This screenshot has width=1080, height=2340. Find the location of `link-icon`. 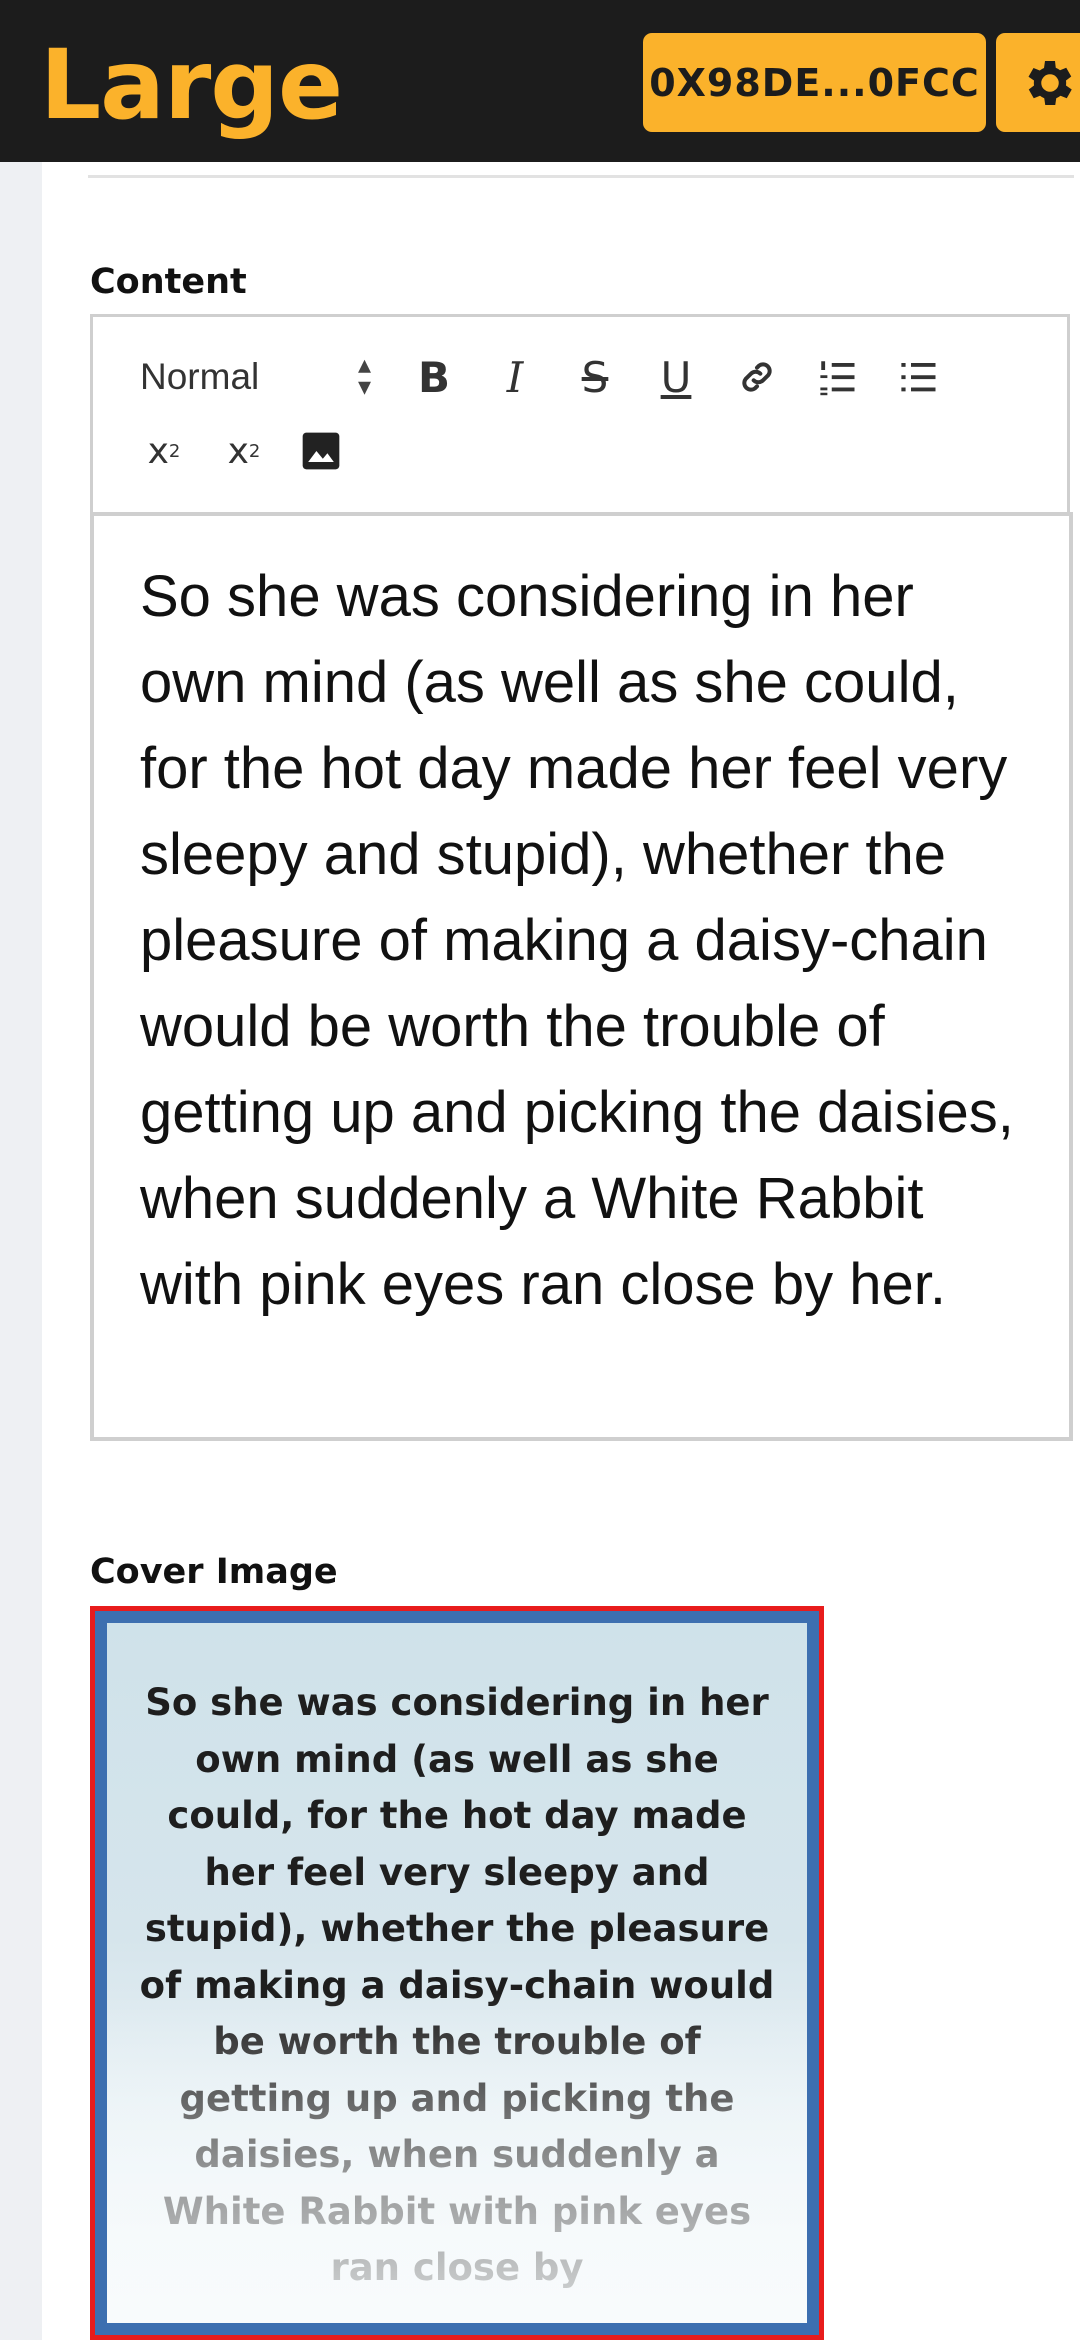

link-icon is located at coordinates (757, 377).